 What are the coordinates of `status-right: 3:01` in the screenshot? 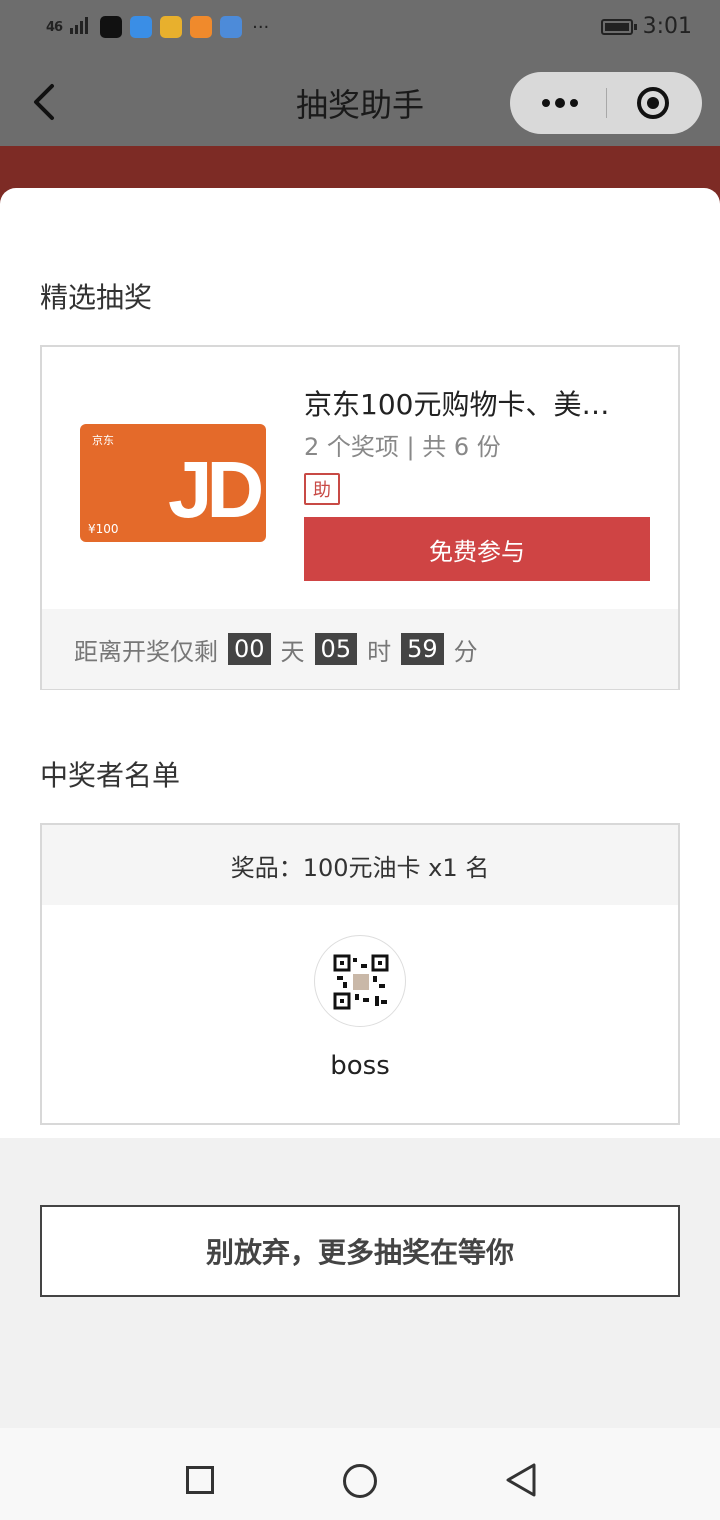 It's located at (646, 26).